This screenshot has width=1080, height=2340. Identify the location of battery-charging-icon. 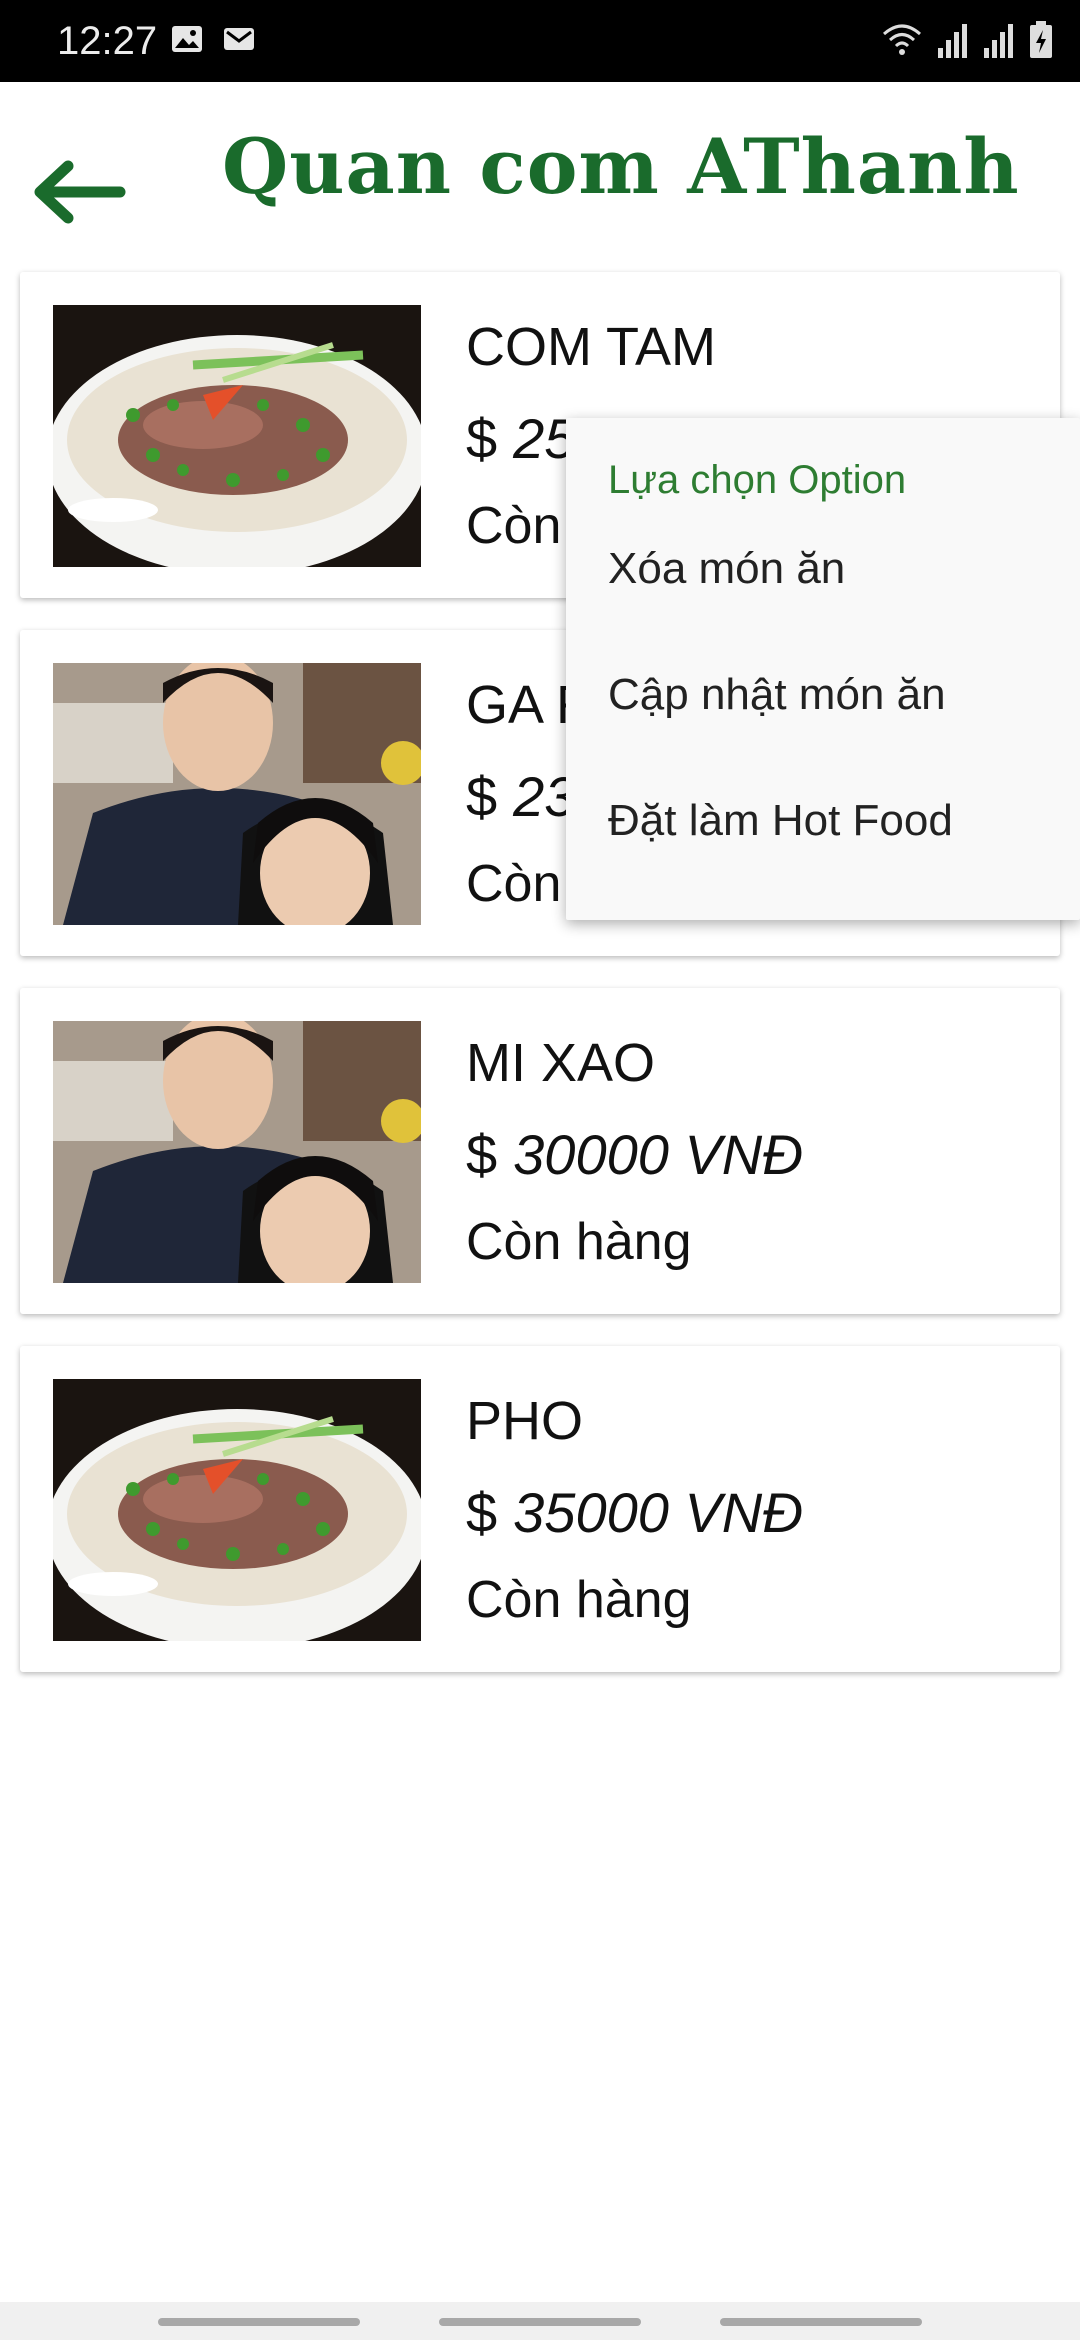
(1041, 39).